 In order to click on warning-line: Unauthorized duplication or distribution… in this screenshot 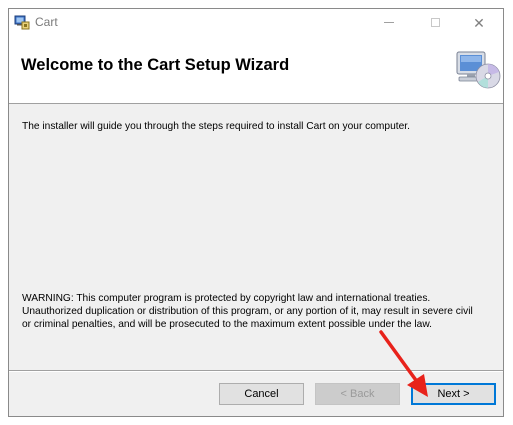, I will do `click(247, 311)`.